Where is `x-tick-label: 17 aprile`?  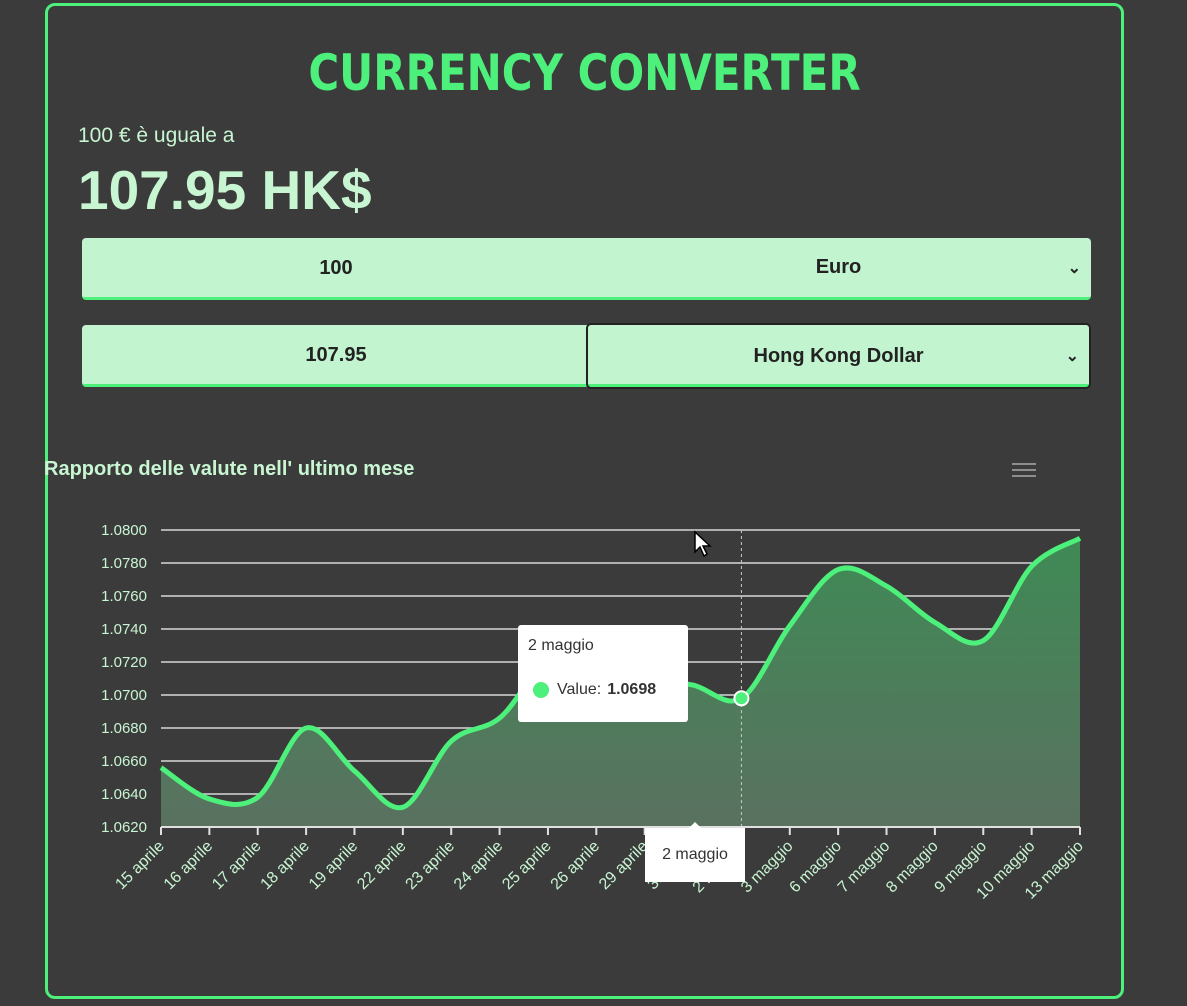 x-tick-label: 17 aprile is located at coordinates (236, 865).